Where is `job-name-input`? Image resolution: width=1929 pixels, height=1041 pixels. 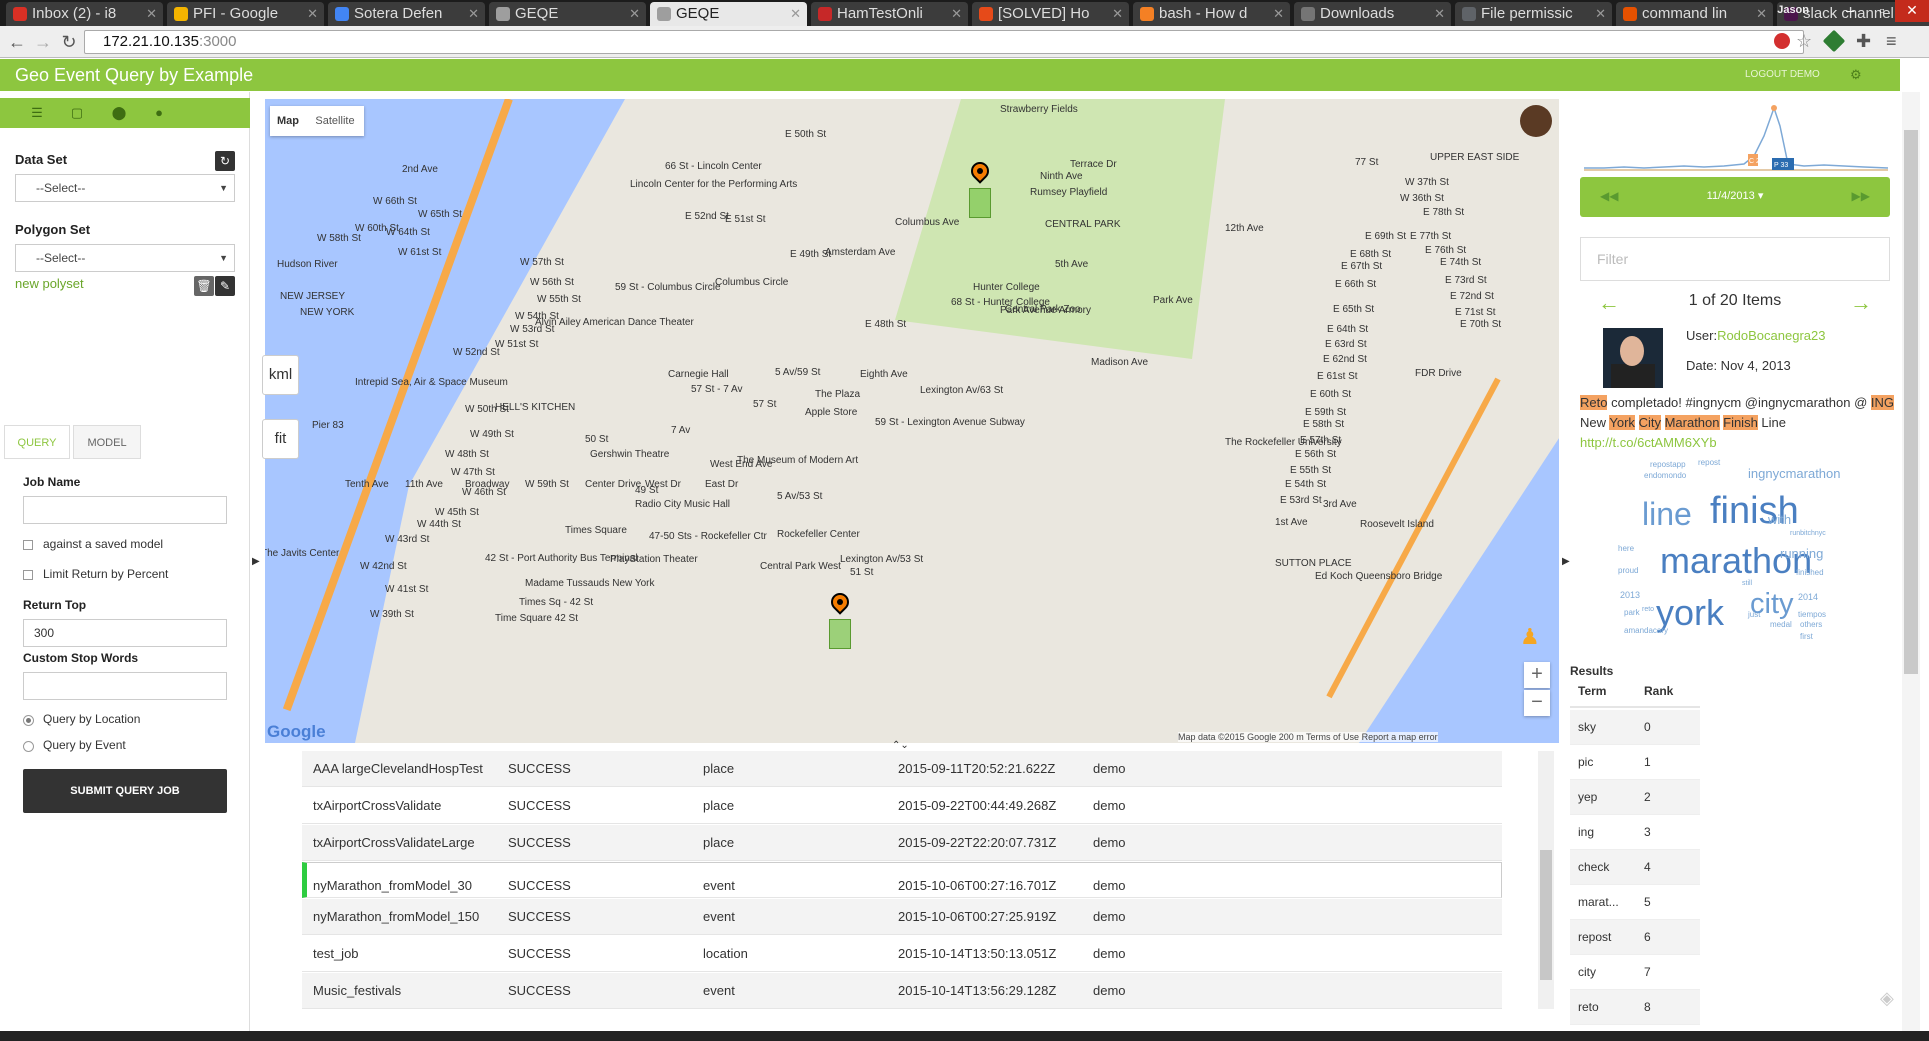
job-name-input is located at coordinates (125, 510).